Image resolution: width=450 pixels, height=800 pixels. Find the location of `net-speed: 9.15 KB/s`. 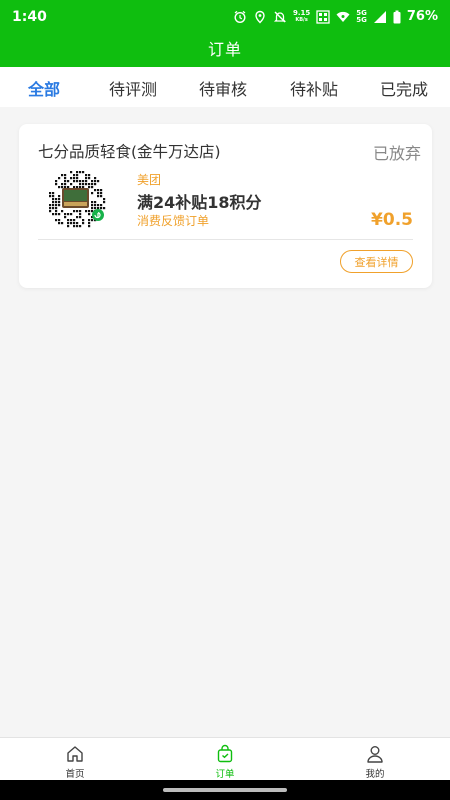

net-speed: 9.15 KB/s is located at coordinates (301, 16).